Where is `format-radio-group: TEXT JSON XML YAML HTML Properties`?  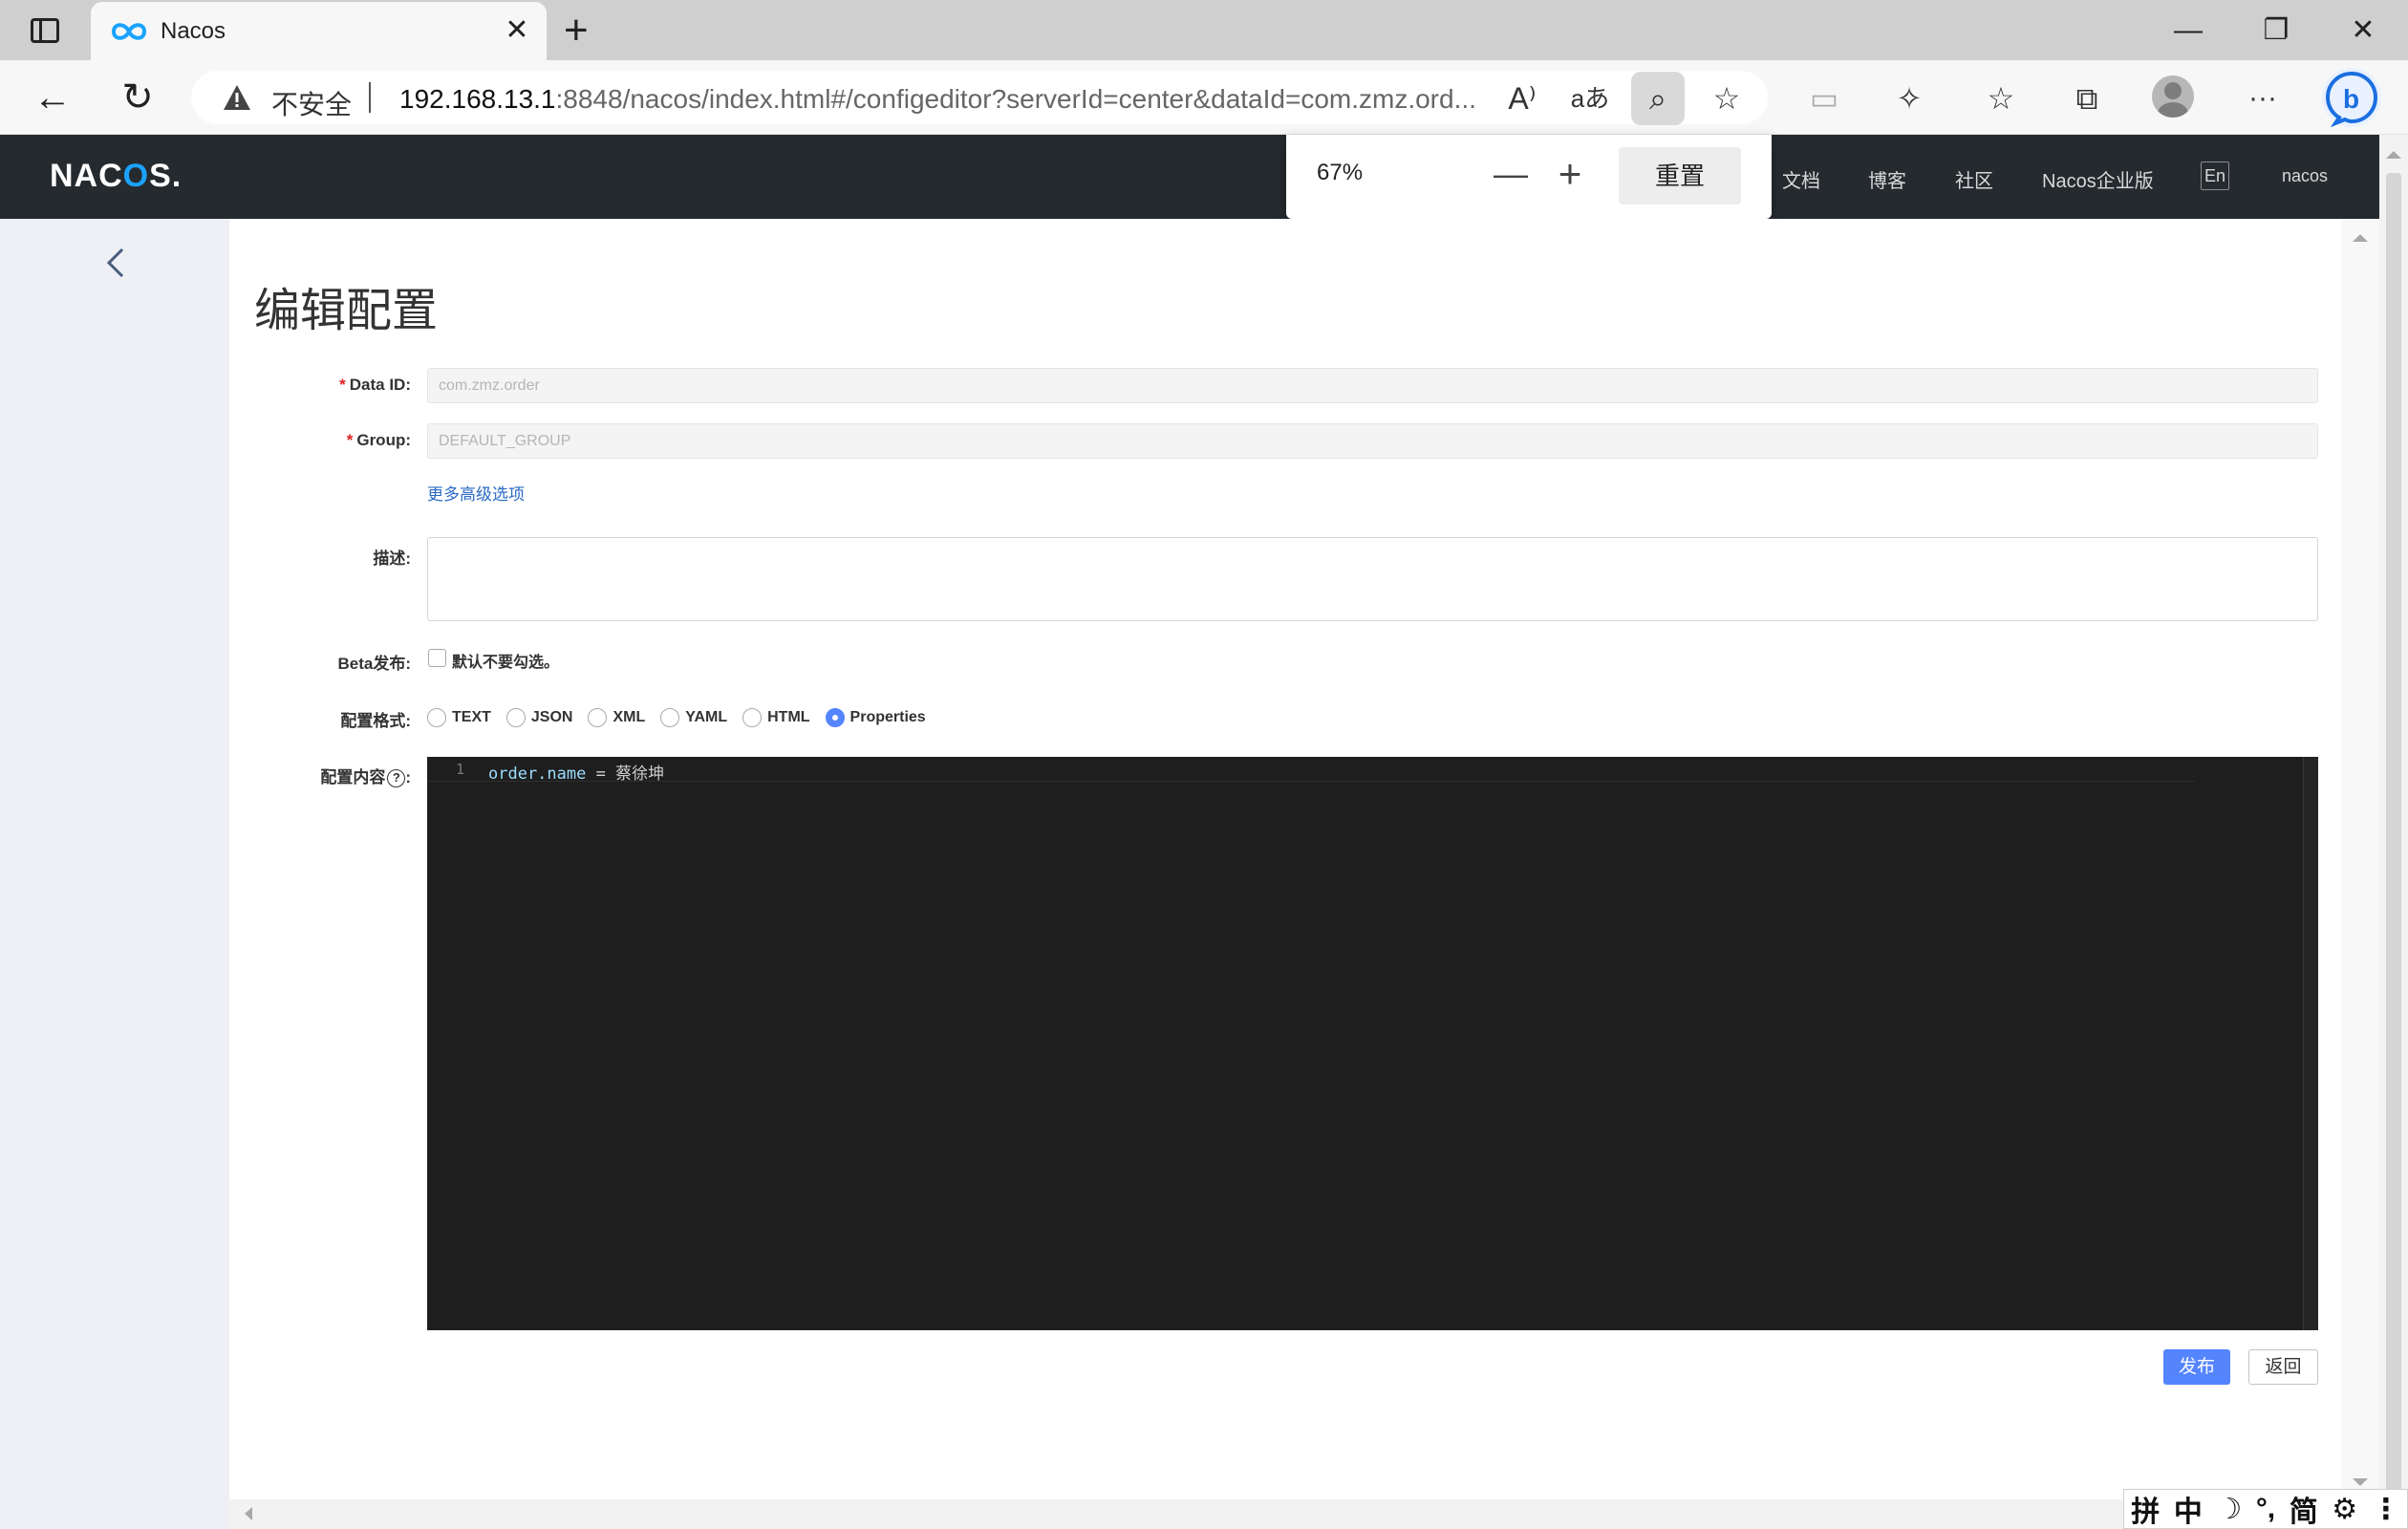 format-radio-group: TEXT JSON XML YAML HTML Properties is located at coordinates (684, 717).